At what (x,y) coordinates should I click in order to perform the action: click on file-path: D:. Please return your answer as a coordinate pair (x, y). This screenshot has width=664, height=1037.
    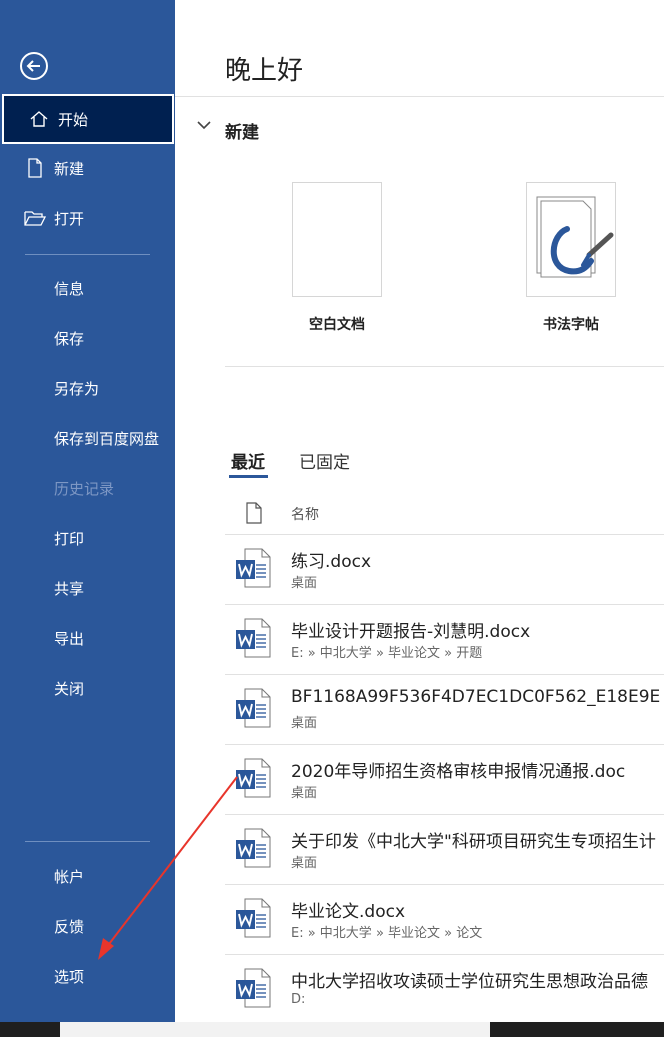
    Looking at the image, I should click on (298, 999).